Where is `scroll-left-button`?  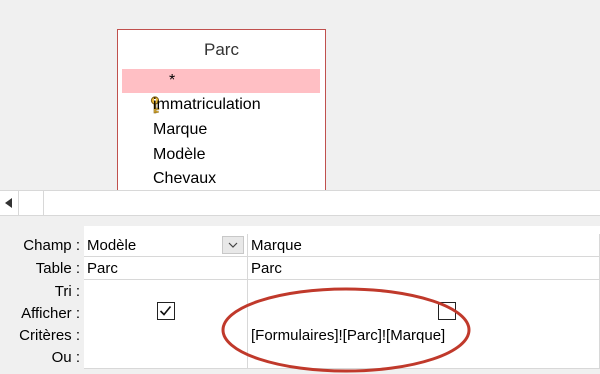
scroll-left-button is located at coordinates (9, 203).